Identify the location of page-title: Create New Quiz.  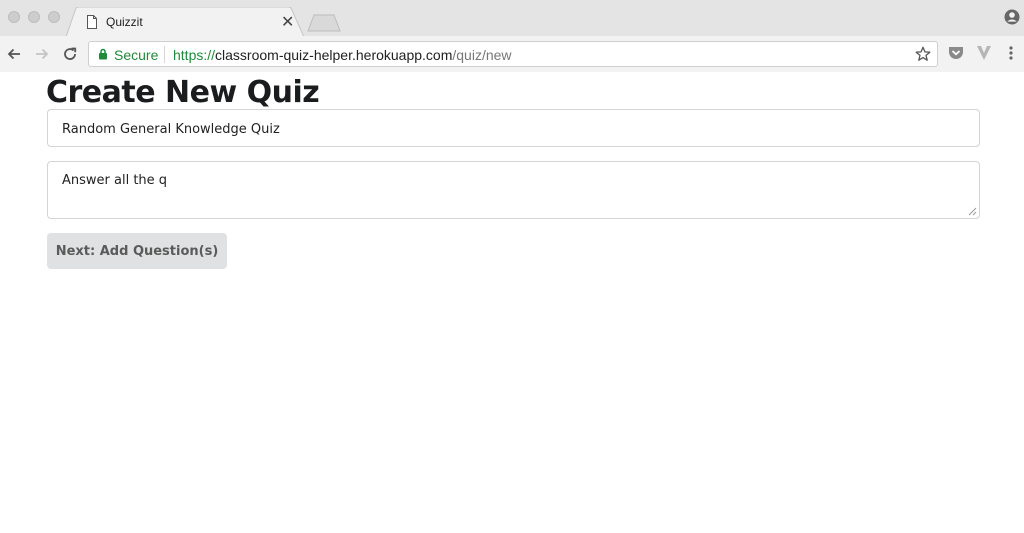
(183, 92).